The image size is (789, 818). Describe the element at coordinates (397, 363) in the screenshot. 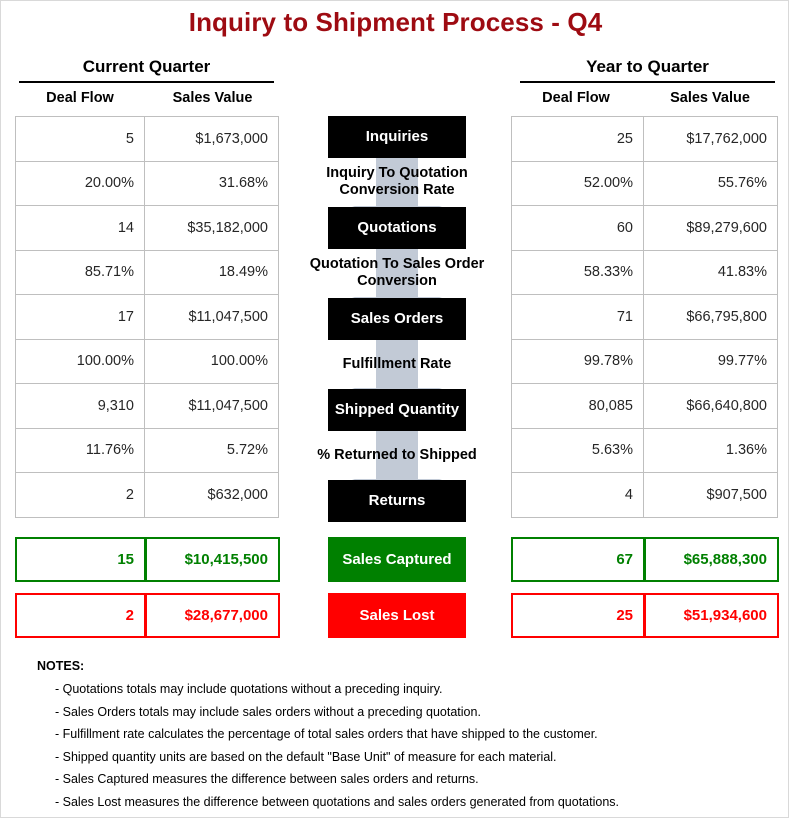

I see `metric-fulfillment-rate: Fulfillment Rate` at that location.